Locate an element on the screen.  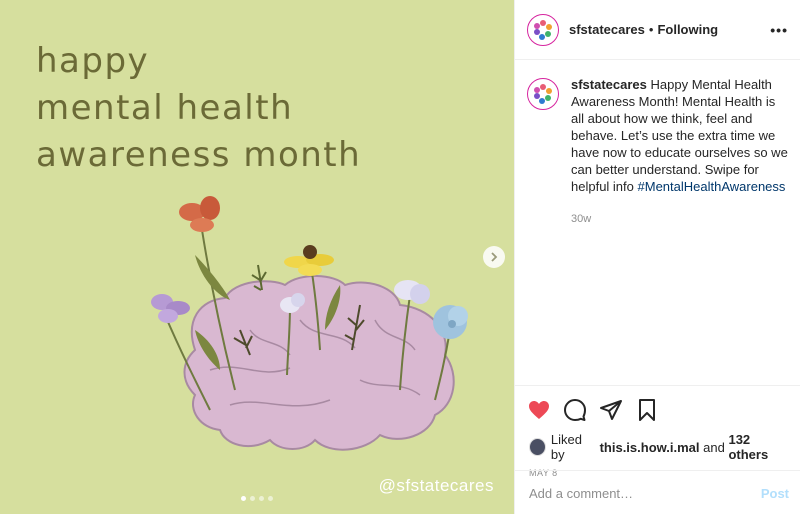
post-button: Post is located at coordinates (775, 493).